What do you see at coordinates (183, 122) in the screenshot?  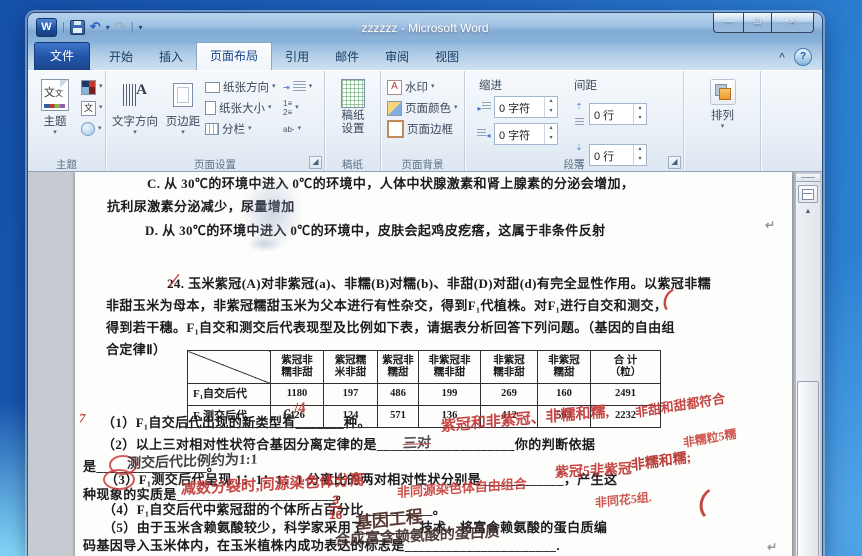 I see `margins-label: 页边距` at bounding box center [183, 122].